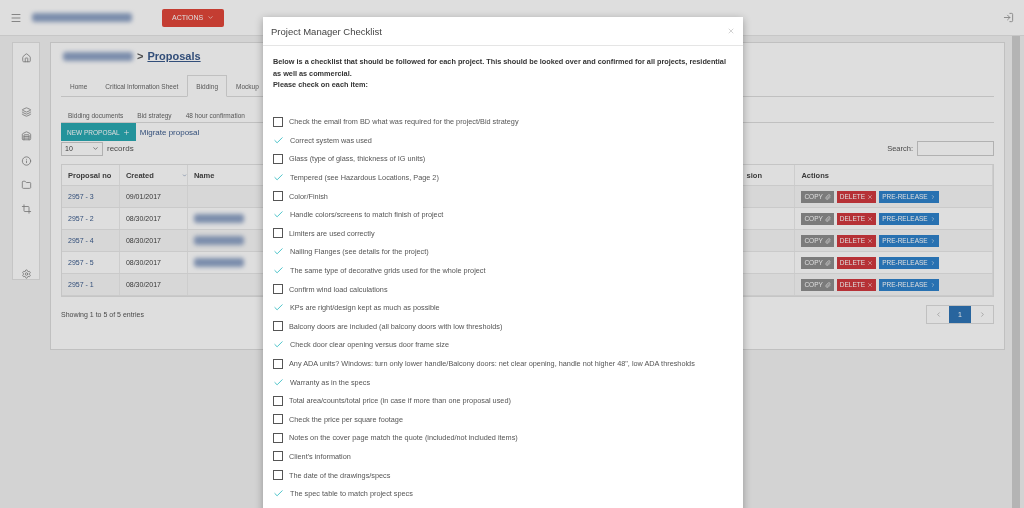  I want to click on folder-icon, so click(26, 184).